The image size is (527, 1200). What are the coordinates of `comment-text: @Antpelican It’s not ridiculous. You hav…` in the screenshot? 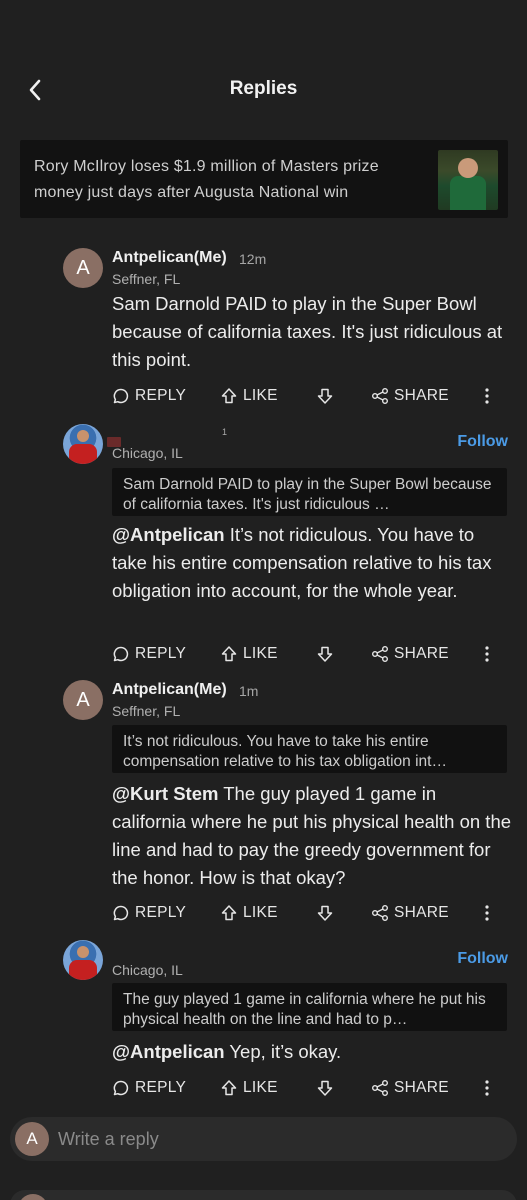 It's located at (302, 562).